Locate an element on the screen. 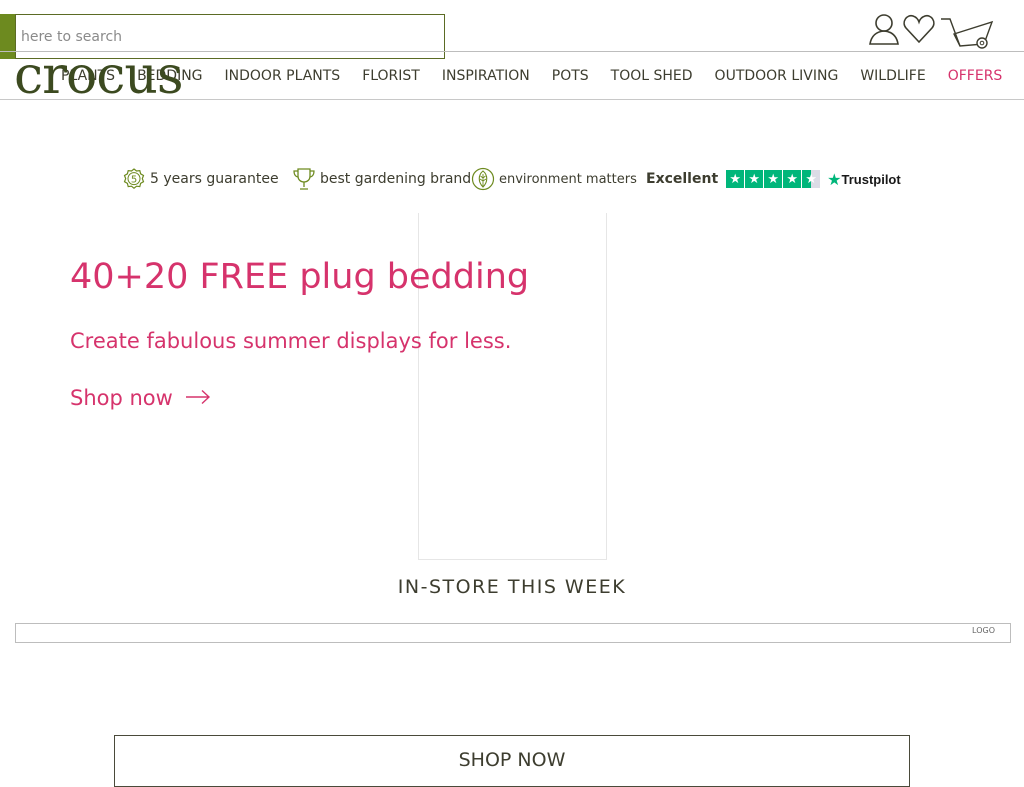 This screenshot has width=1024, height=787. account-icon is located at coordinates (884, 31).